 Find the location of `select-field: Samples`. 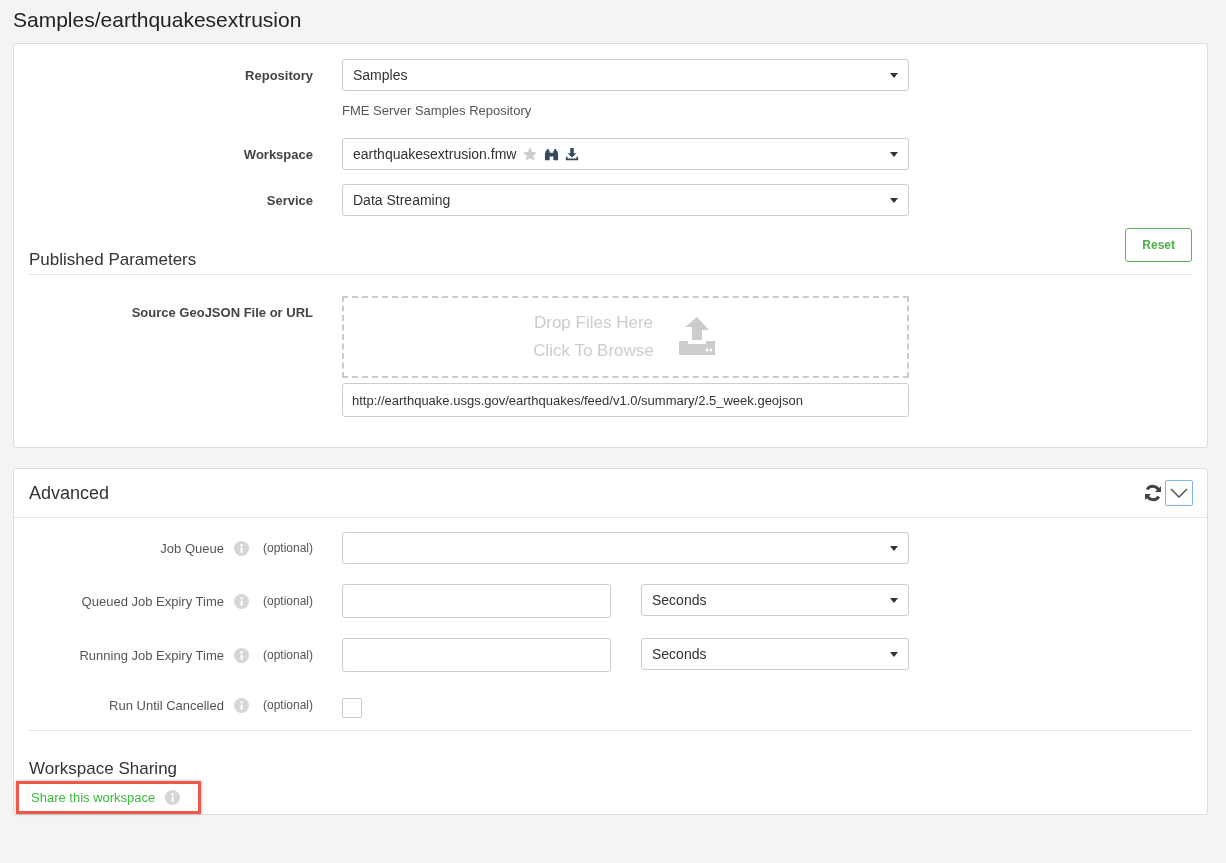

select-field: Samples is located at coordinates (625, 75).